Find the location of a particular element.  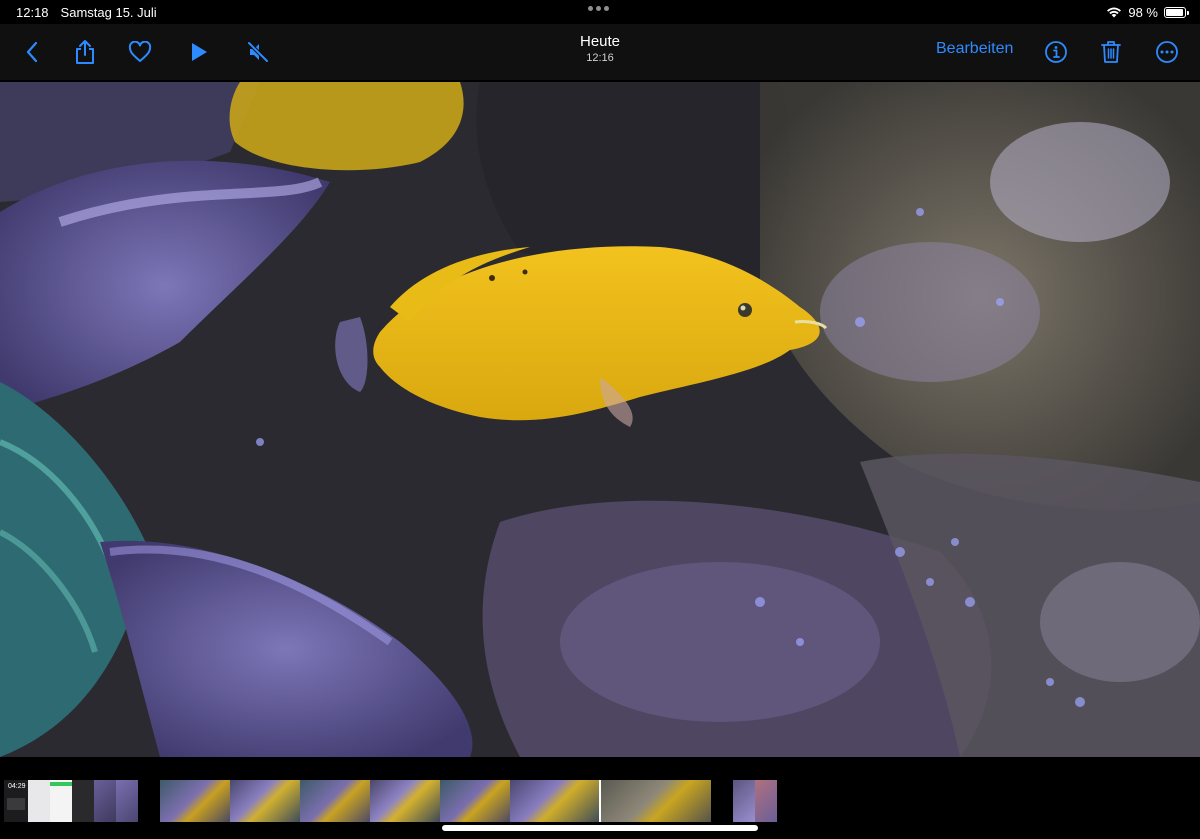

battery-percent: 98 % is located at coordinates (1143, 12).